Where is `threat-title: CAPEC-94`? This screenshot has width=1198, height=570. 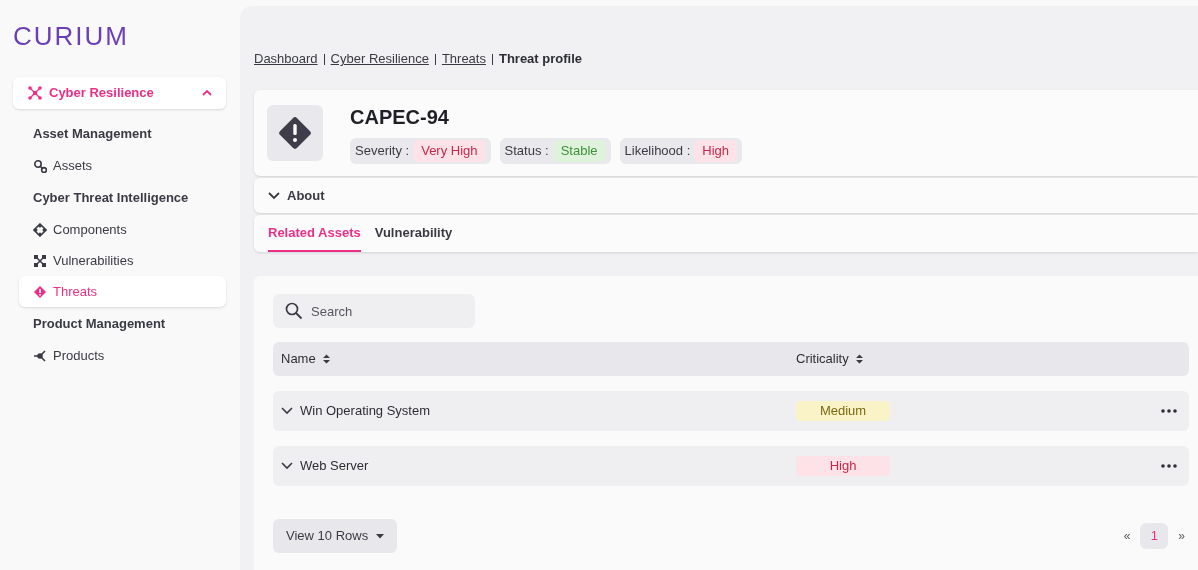 threat-title: CAPEC-94 is located at coordinates (400, 117).